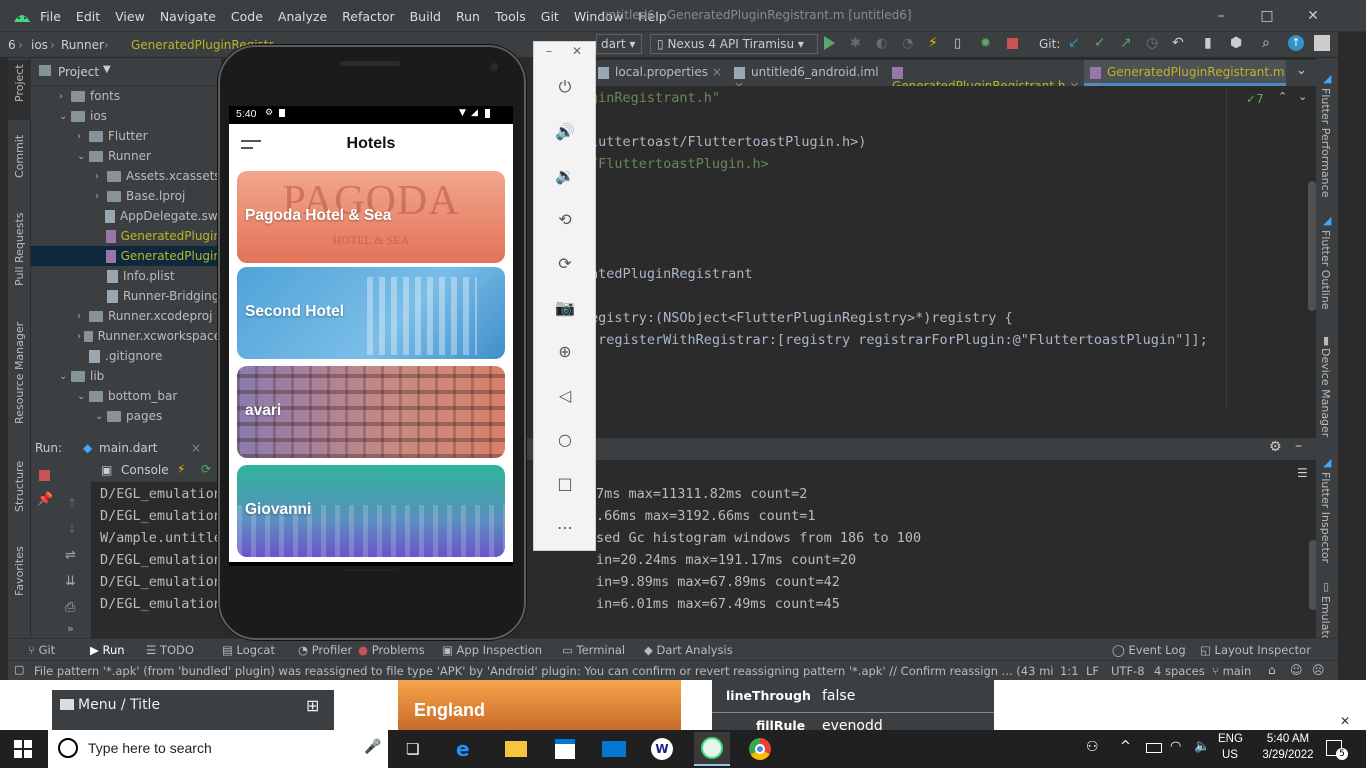 This screenshot has width=1366, height=768. Describe the element at coordinates (1012, 43) in the screenshot. I see `stop-icon` at that location.